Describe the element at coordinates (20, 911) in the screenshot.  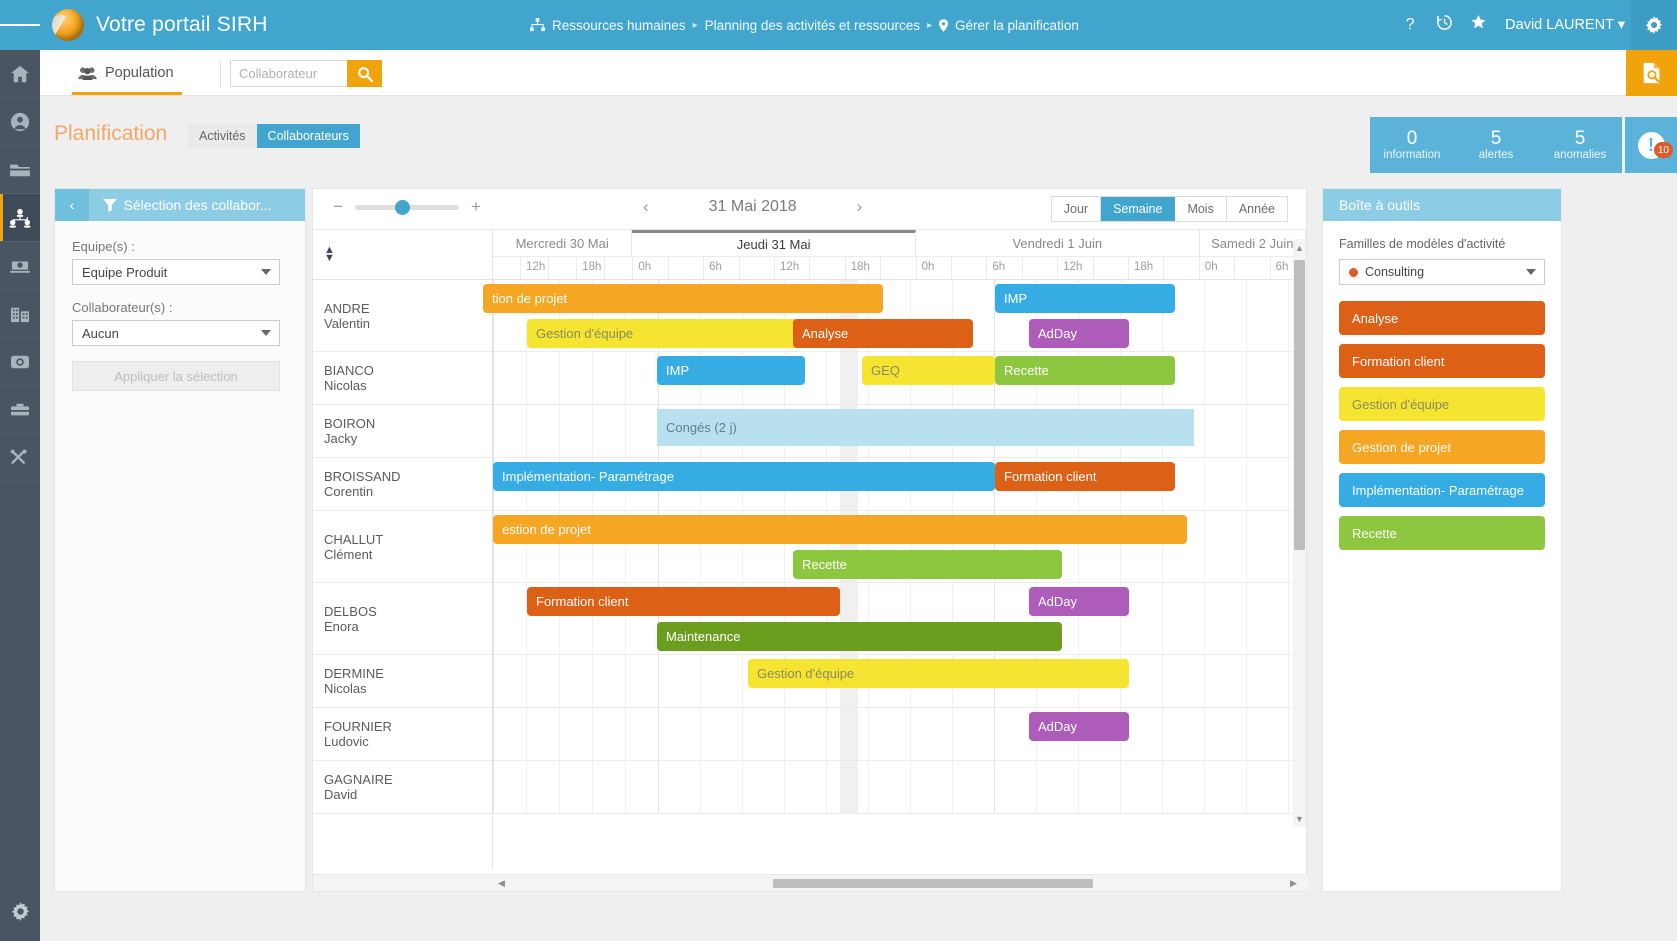
I see `rail-settings-icon` at that location.